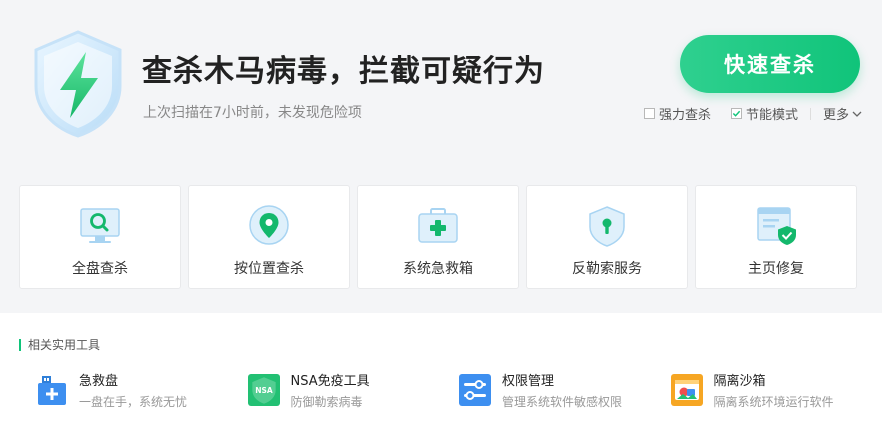 This screenshot has width=882, height=427. Describe the element at coordinates (353, 392) in the screenshot. I see `tool-nsa-immune: NSA NSA免疫工具 防御勒索病毒` at that location.